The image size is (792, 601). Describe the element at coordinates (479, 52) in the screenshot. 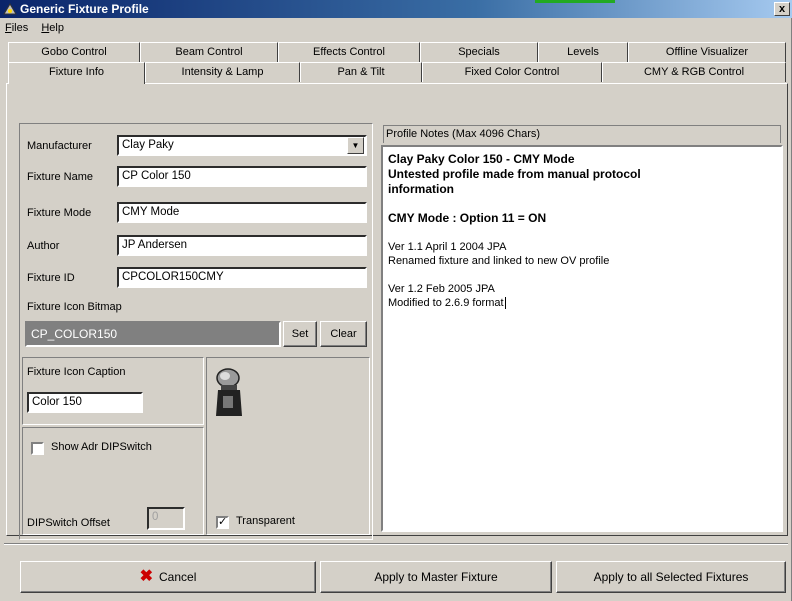

I see `tab-specials: Specials` at that location.